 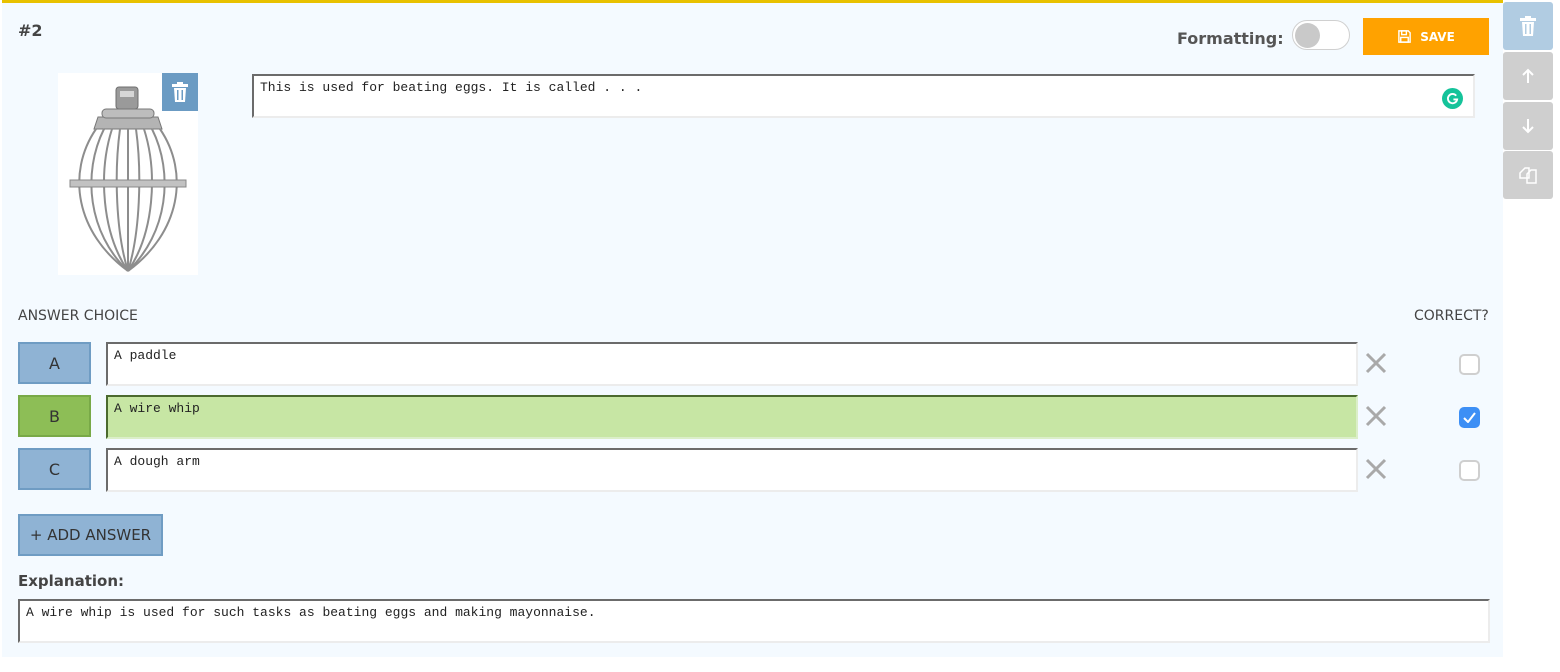 I want to click on correct-checkbox-a, so click(x=1469, y=364).